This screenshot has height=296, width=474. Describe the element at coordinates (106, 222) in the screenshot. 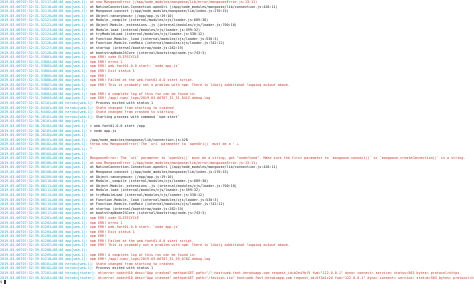

I see `log-message: npm ERR! errno 1` at that location.